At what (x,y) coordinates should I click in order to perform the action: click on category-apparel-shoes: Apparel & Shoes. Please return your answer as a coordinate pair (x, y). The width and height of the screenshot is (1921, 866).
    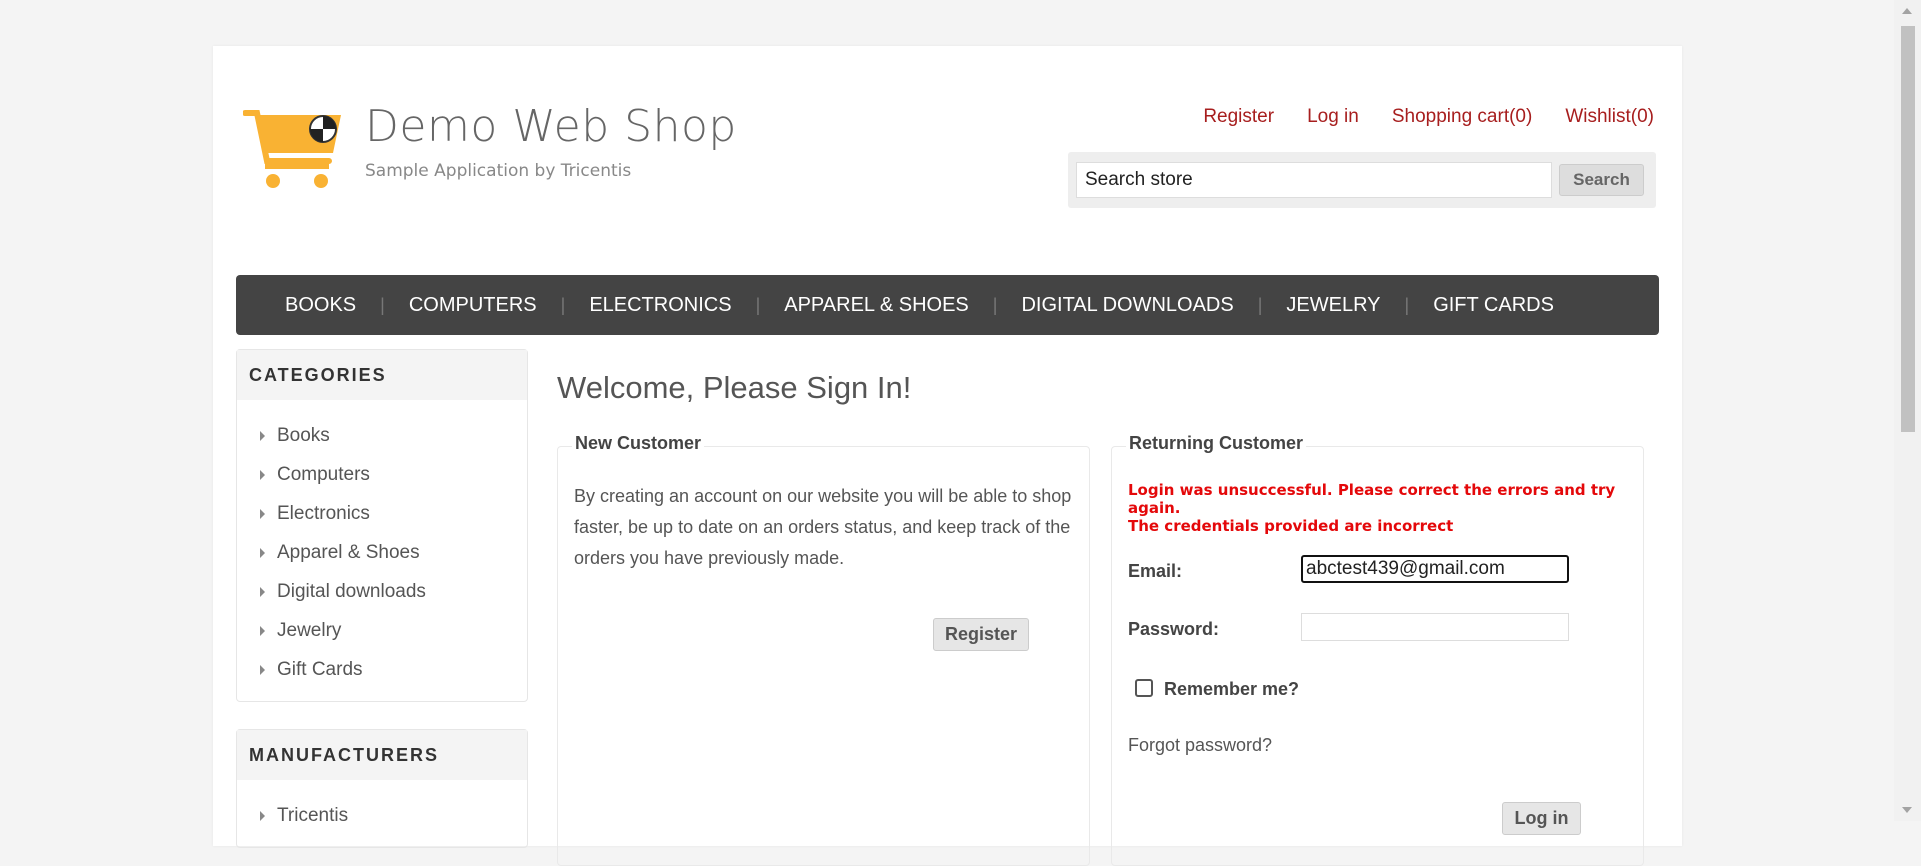
    Looking at the image, I should click on (382, 552).